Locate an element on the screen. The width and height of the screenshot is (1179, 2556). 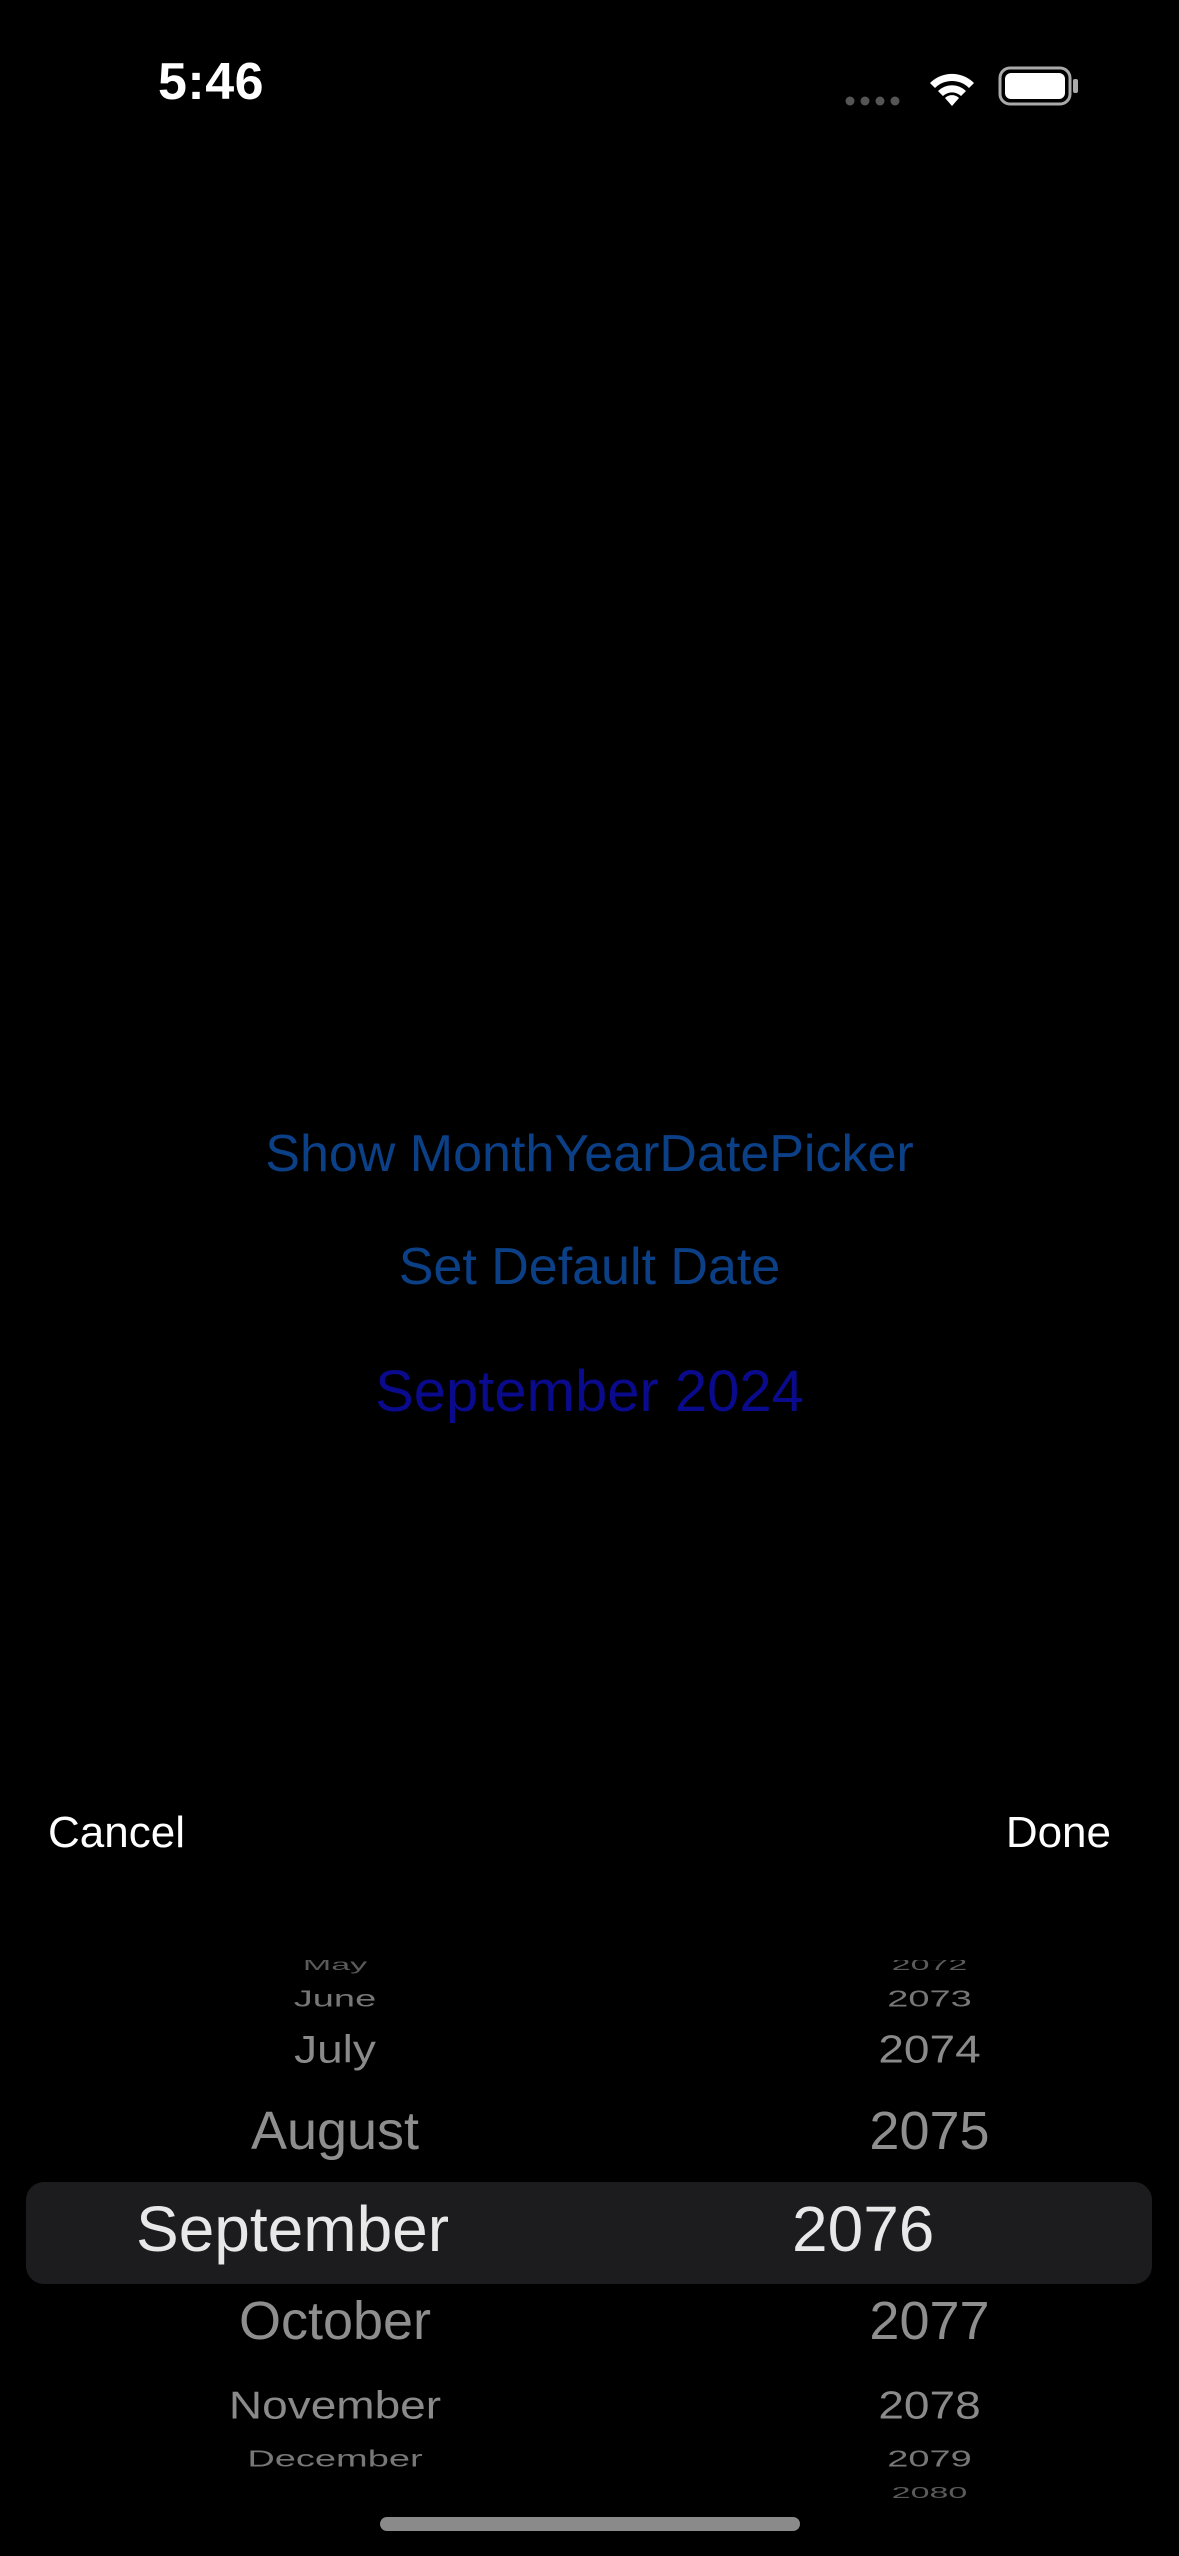
month-option: November is located at coordinates (340, 2405).